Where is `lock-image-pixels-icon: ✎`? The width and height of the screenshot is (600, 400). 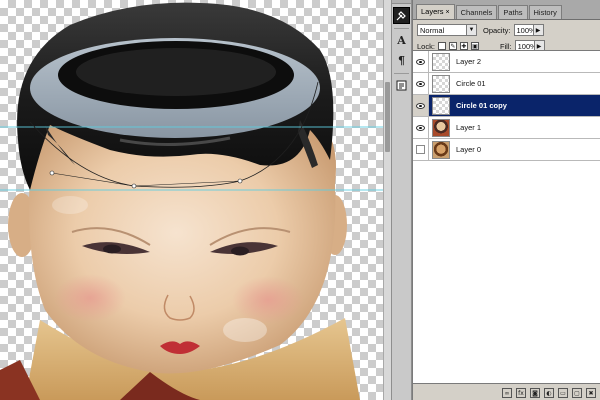
lock-image-pixels-icon: ✎ is located at coordinates (452, 46).